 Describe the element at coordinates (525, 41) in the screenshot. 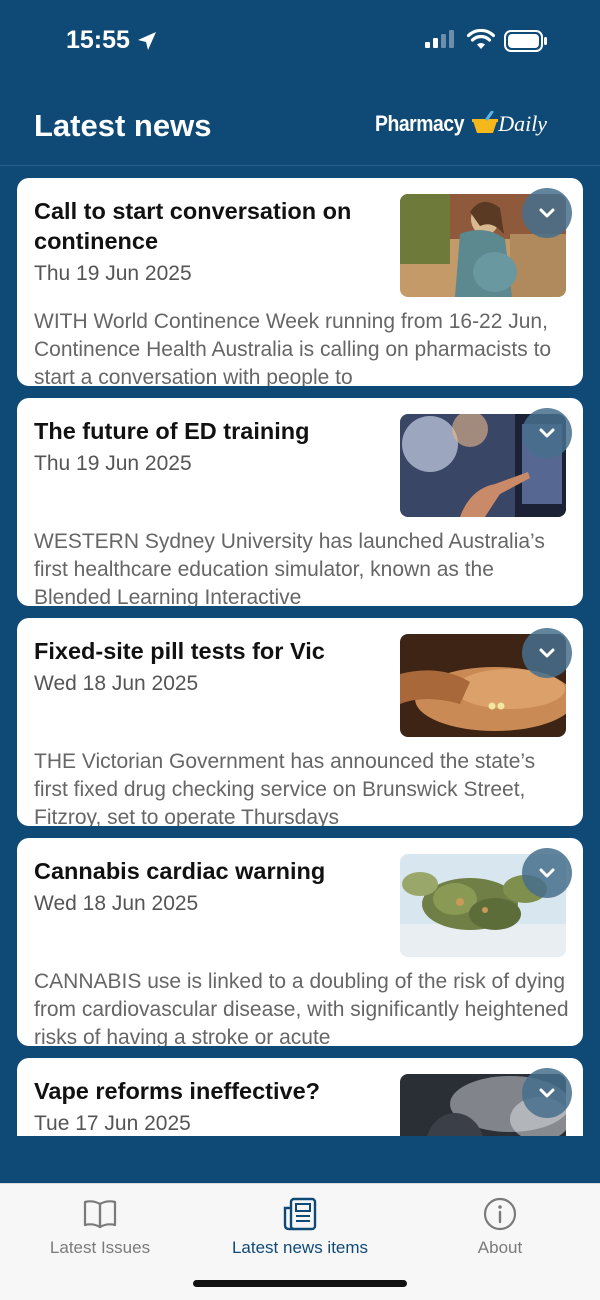

I see `battery-icon` at that location.